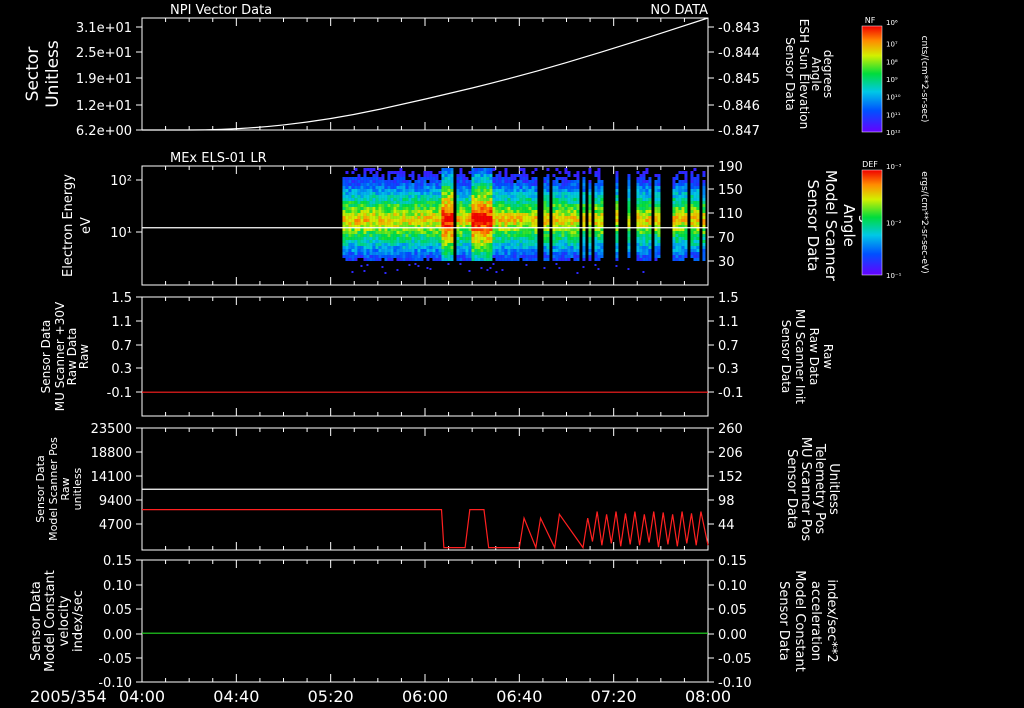 This screenshot has width=1024, height=708. What do you see at coordinates (790, 74) in the screenshot?
I see `y-axis-title-right: Sensor Data` at bounding box center [790, 74].